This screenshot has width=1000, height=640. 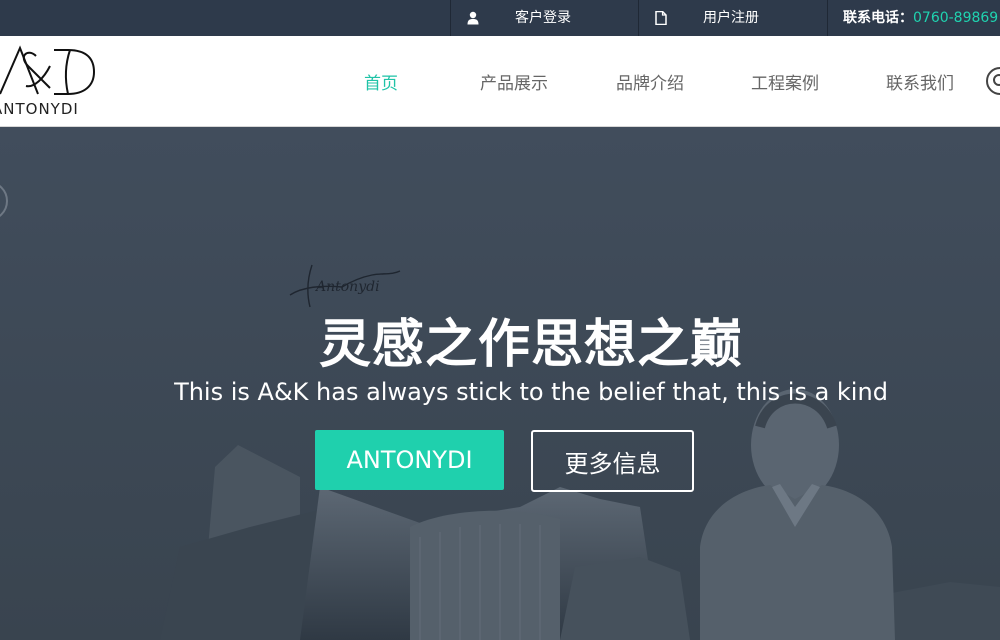 I want to click on customer-login-label: 客户登录, so click(x=543, y=18).